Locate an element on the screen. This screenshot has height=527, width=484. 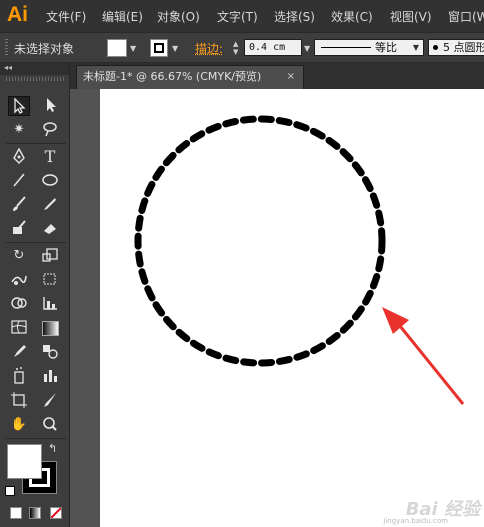
watermark-url: jingyan.baidu.com is located at coordinates (415, 521).